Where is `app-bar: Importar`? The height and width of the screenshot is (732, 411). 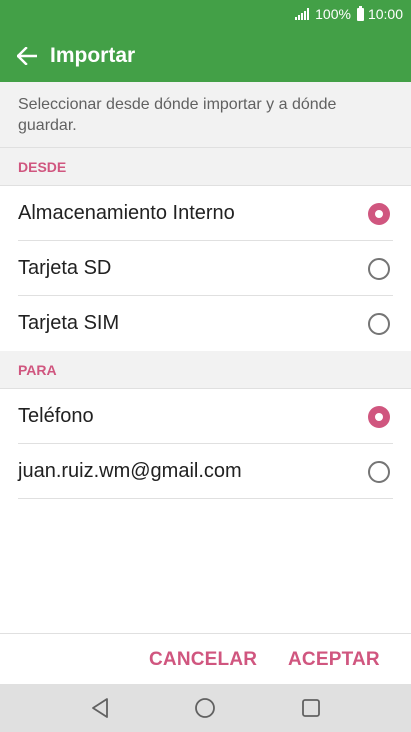 app-bar: Importar is located at coordinates (205, 56).